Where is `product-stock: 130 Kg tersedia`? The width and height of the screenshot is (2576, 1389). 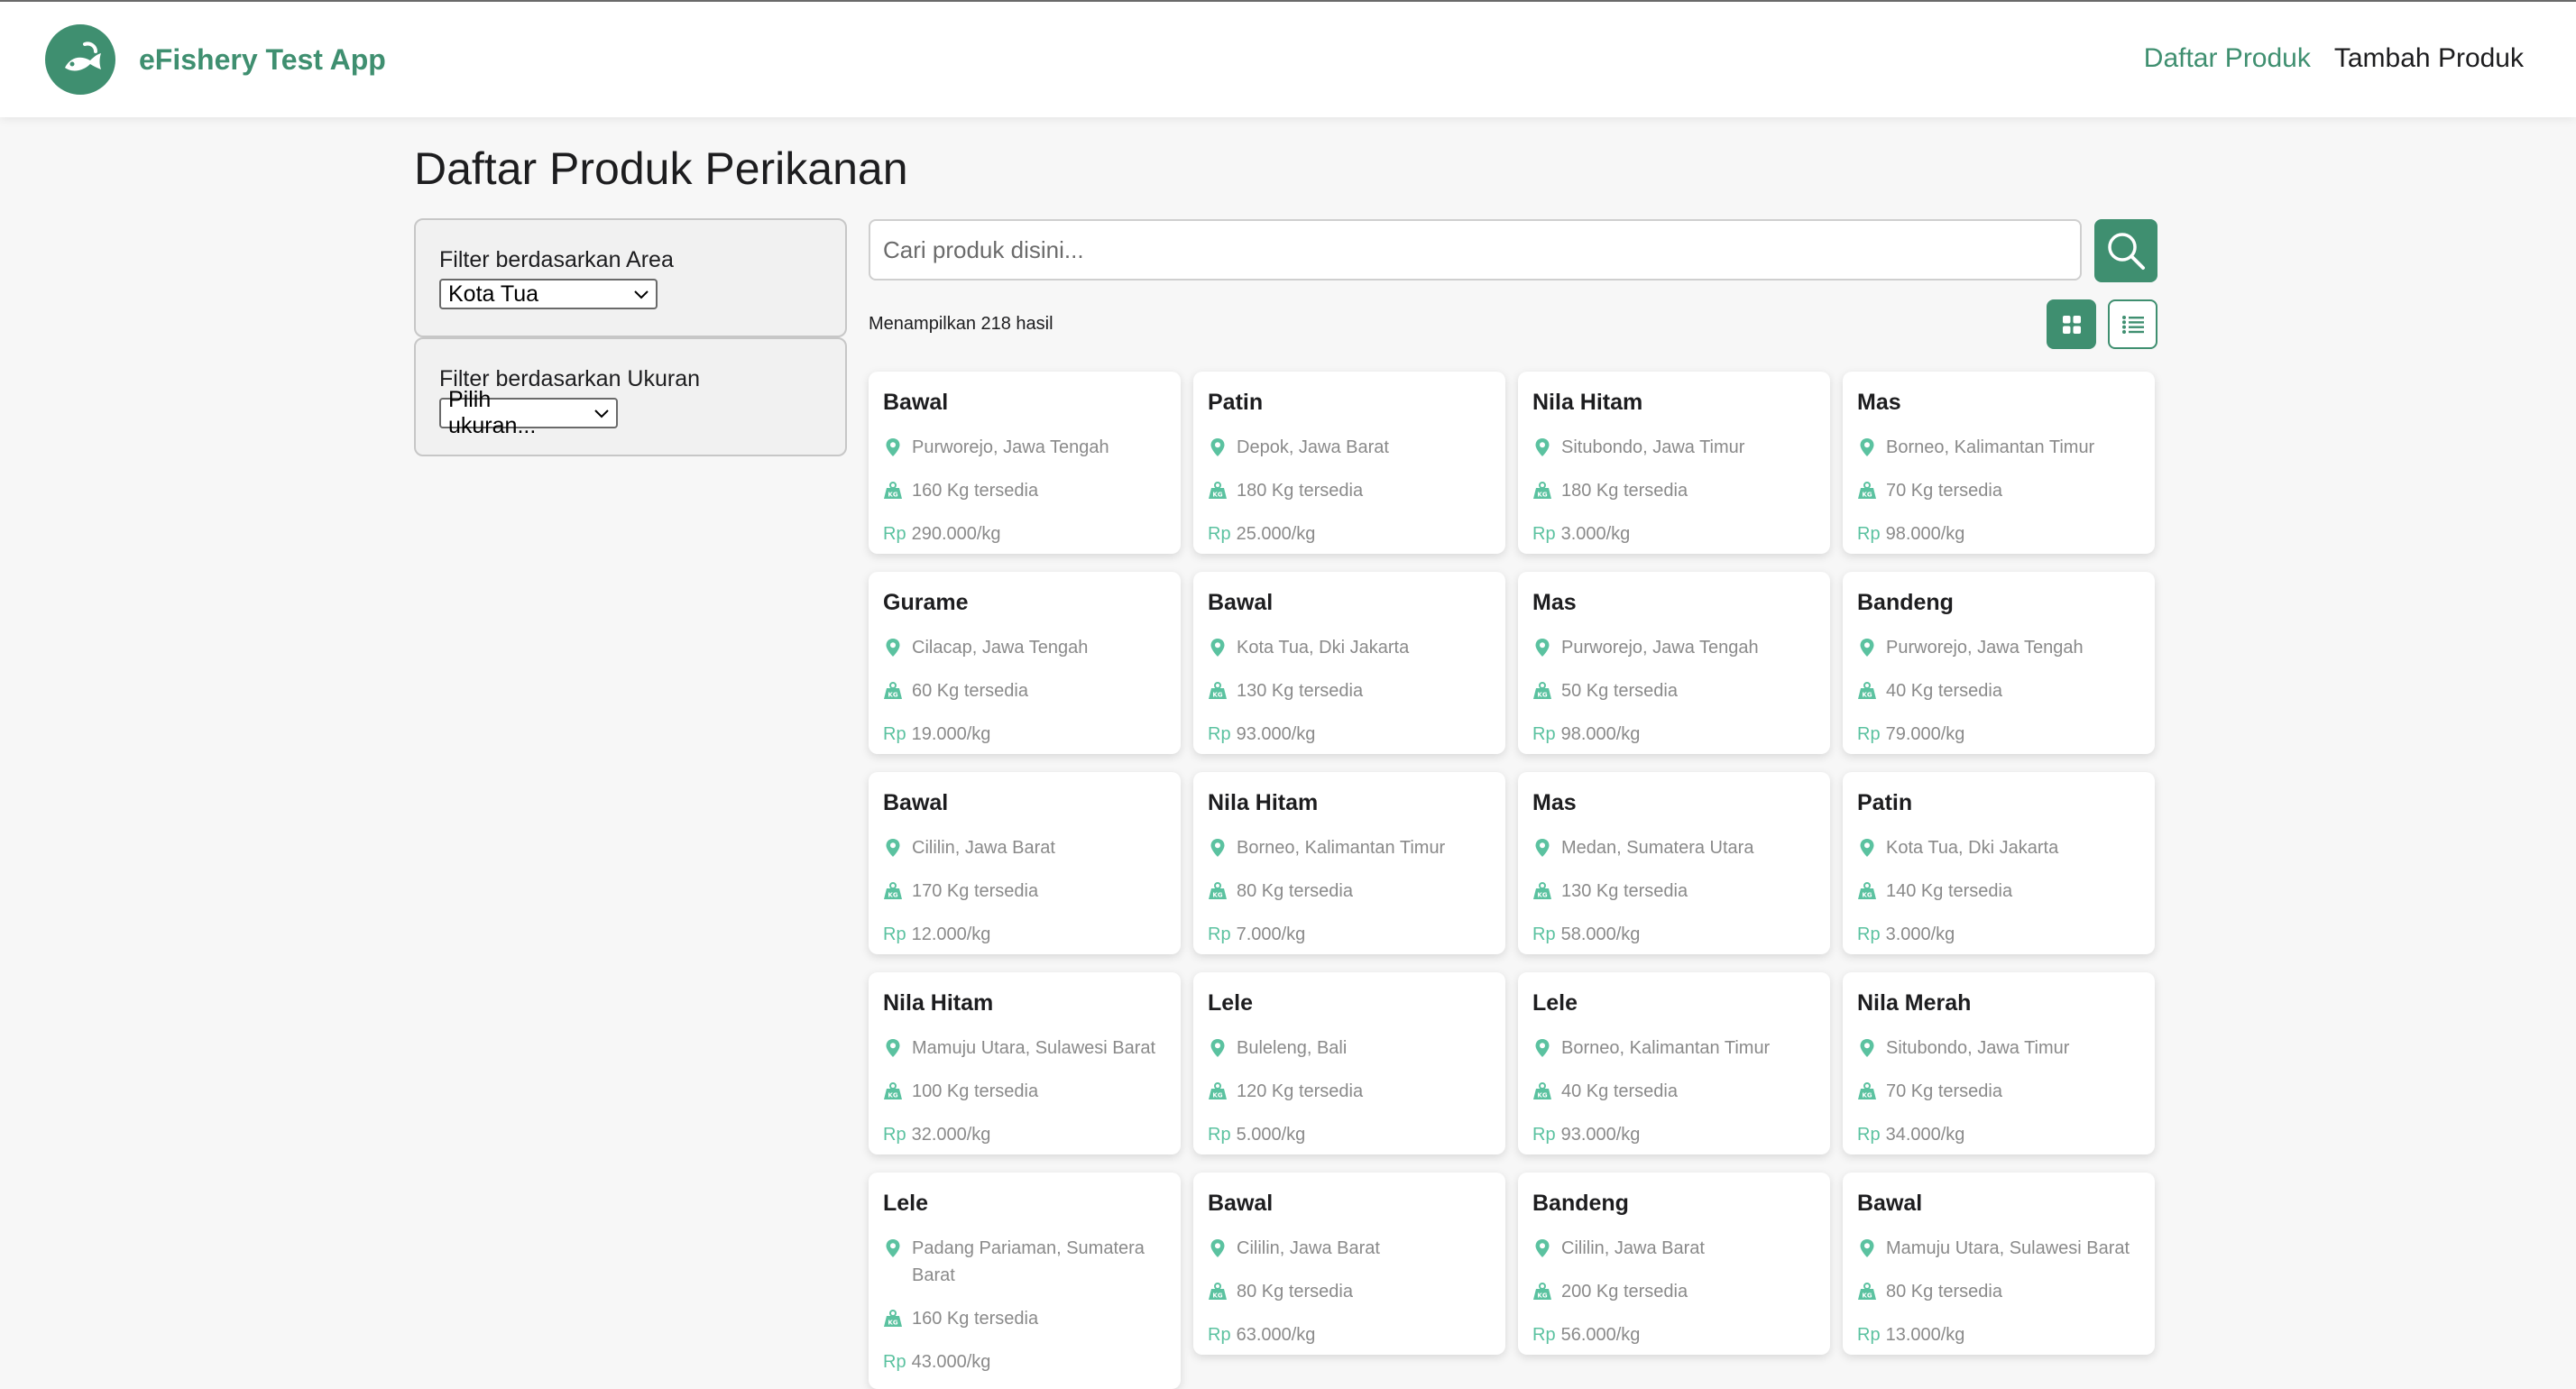
product-stock: 130 Kg tersedia is located at coordinates (1624, 891).